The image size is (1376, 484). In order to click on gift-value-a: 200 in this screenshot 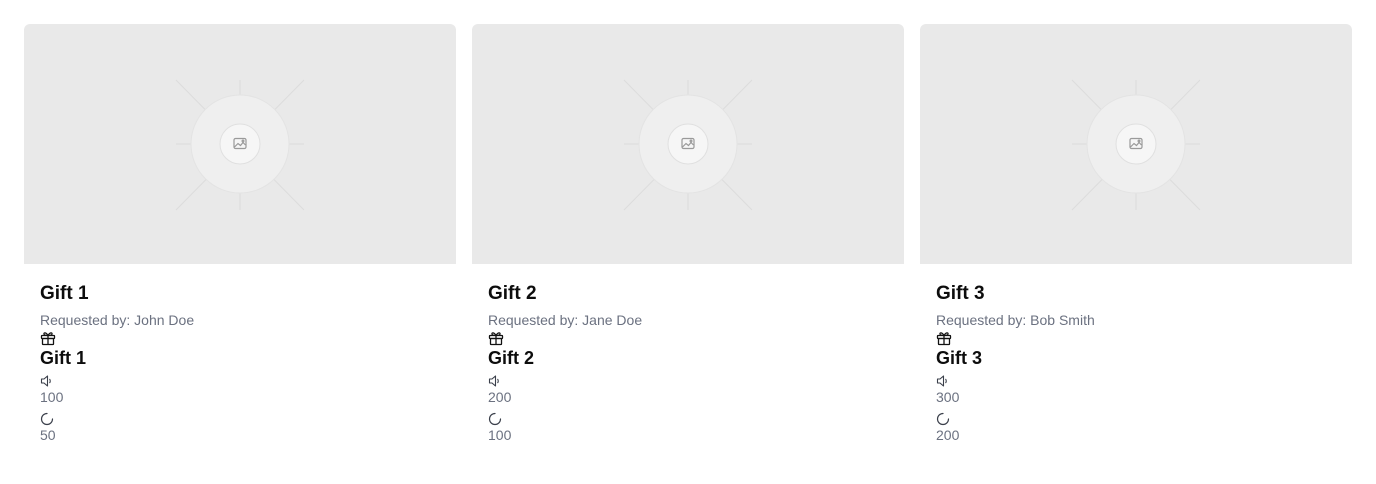, I will do `click(500, 397)`.